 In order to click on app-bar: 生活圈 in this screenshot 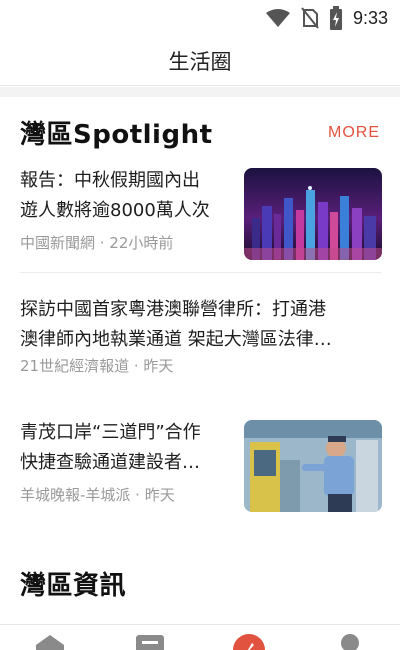, I will do `click(200, 61)`.